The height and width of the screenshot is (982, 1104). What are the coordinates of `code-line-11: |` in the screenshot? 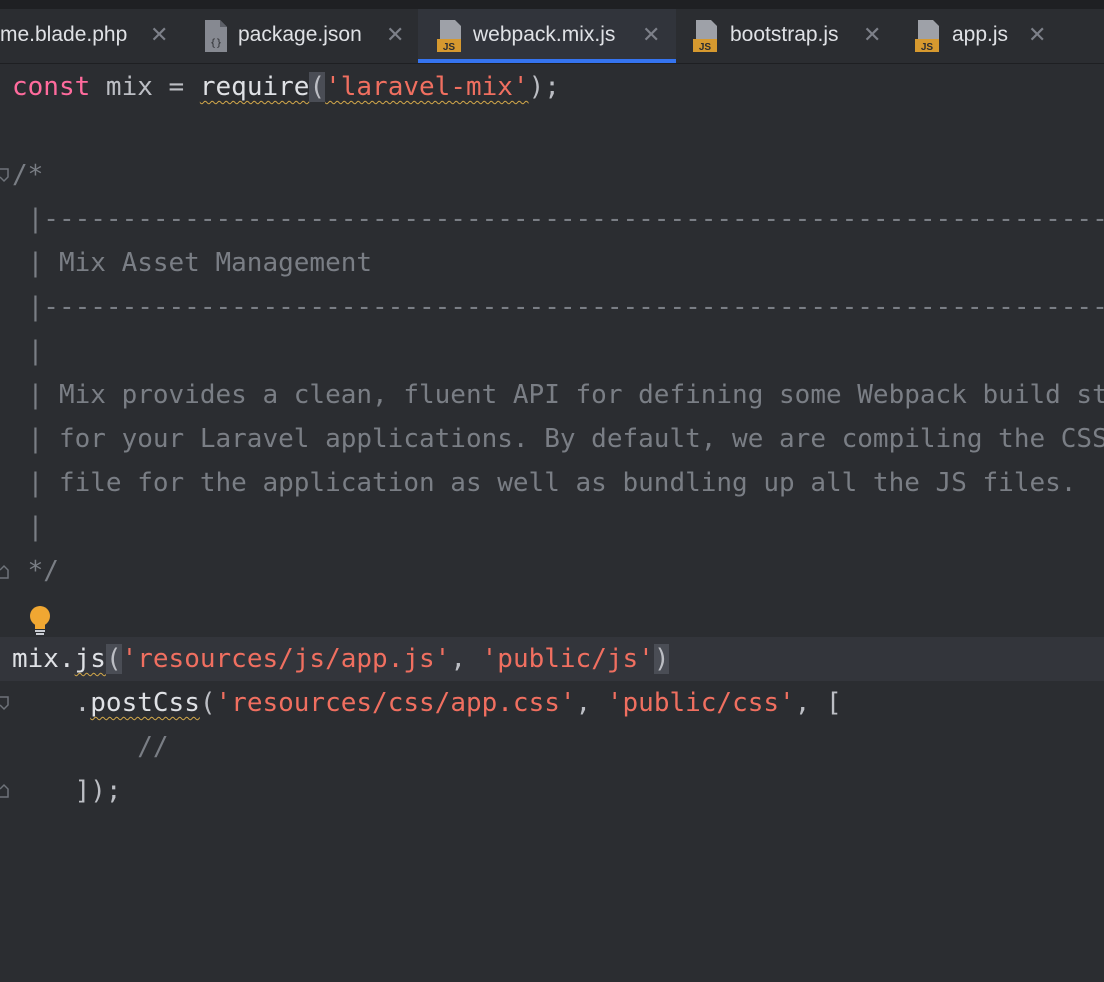 It's located at (28, 527).